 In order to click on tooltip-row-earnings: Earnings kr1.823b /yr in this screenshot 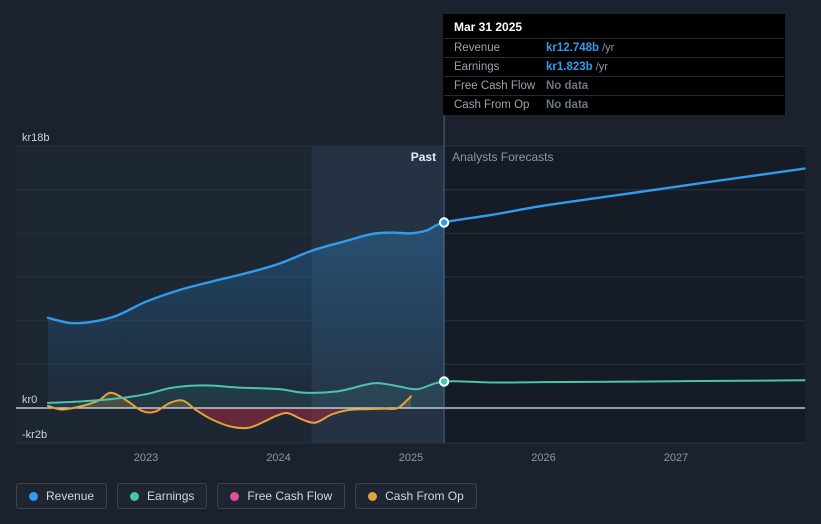, I will do `click(614, 66)`.